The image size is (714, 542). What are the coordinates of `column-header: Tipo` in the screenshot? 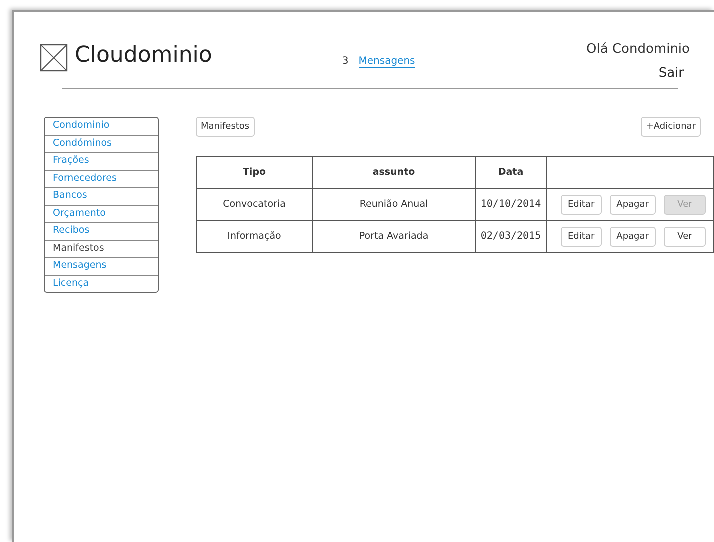 It's located at (254, 172).